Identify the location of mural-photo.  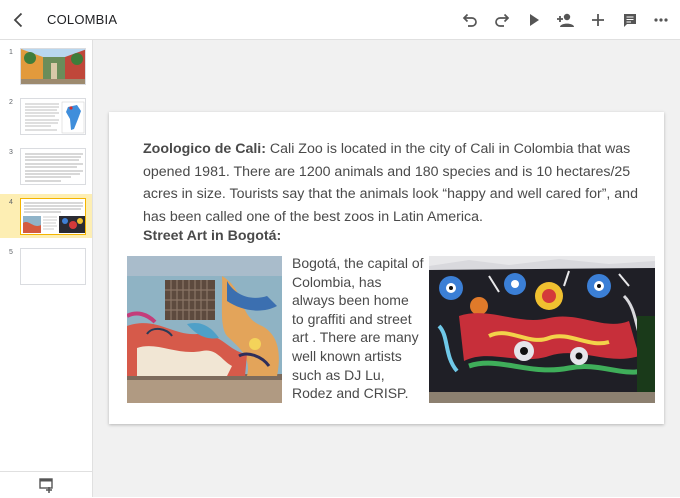
(204, 329).